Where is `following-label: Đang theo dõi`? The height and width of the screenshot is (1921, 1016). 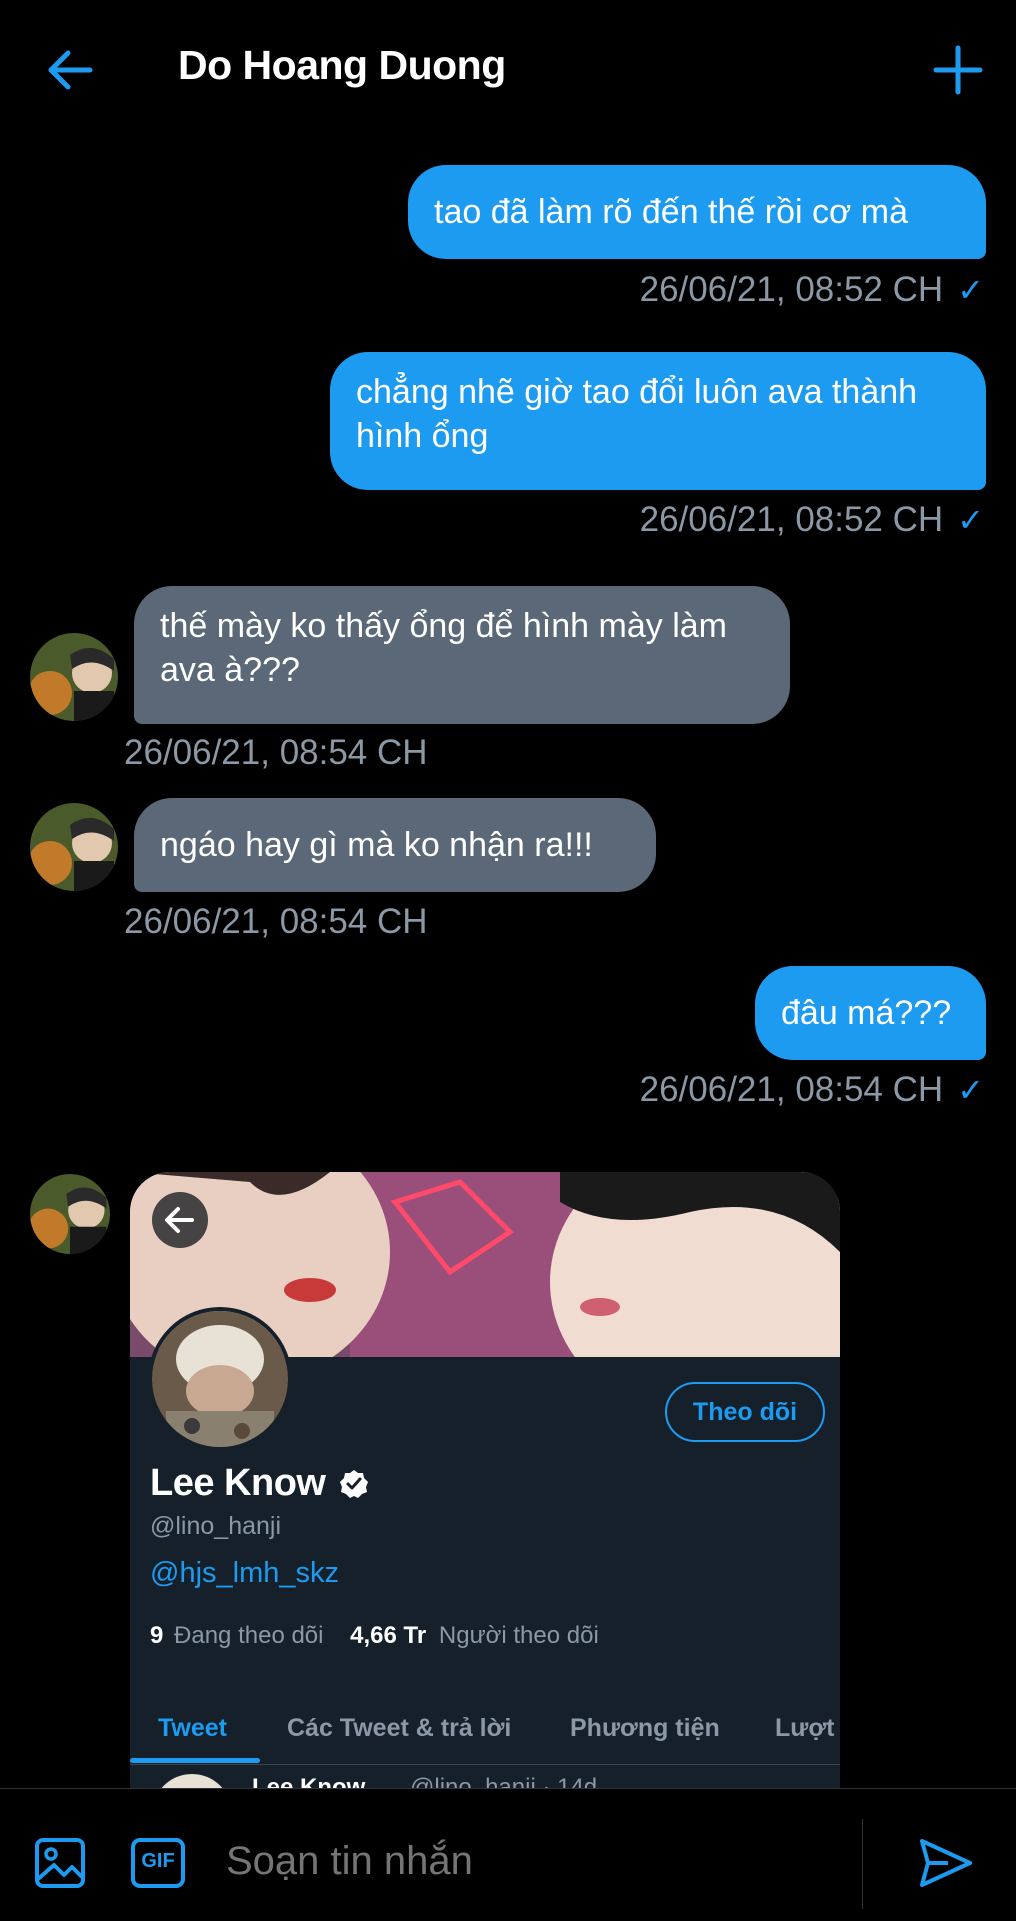
following-label: Đang theo dõi is located at coordinates (248, 1635).